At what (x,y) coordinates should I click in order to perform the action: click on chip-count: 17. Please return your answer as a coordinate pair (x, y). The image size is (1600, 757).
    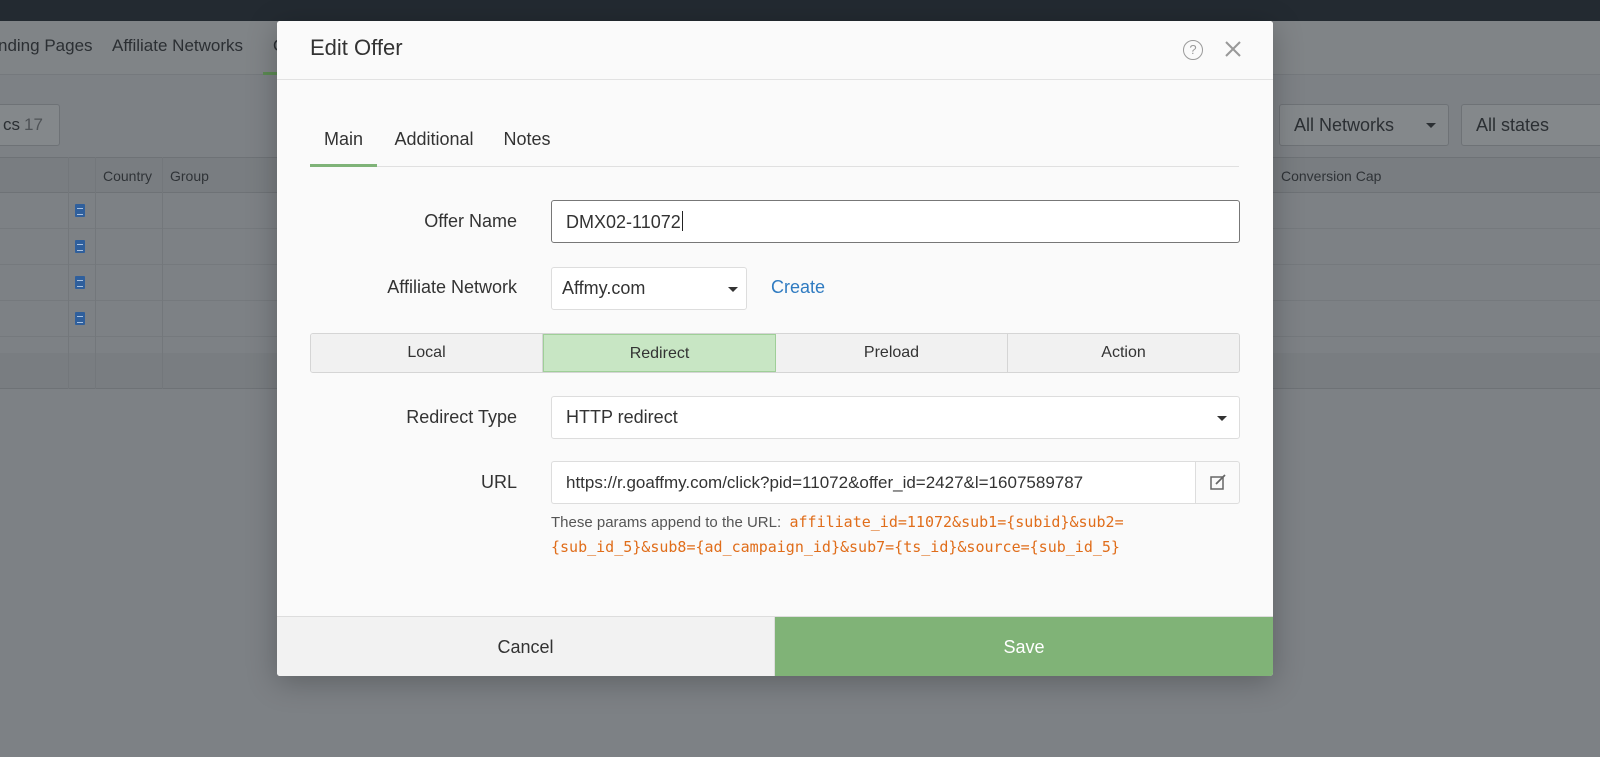
    Looking at the image, I should click on (33, 124).